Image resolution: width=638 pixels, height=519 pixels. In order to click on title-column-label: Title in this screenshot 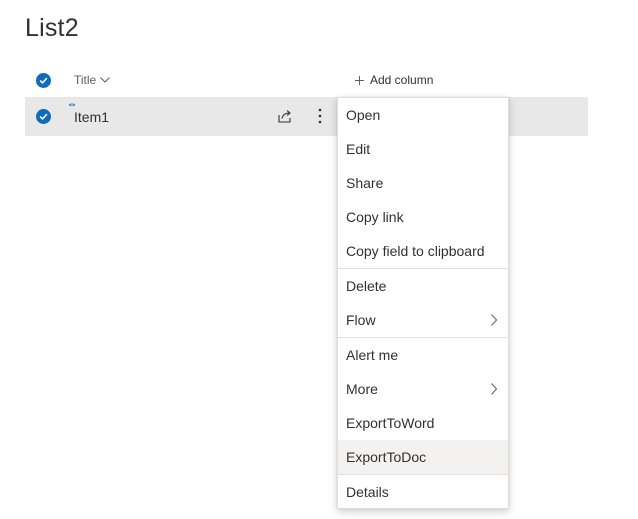, I will do `click(85, 80)`.